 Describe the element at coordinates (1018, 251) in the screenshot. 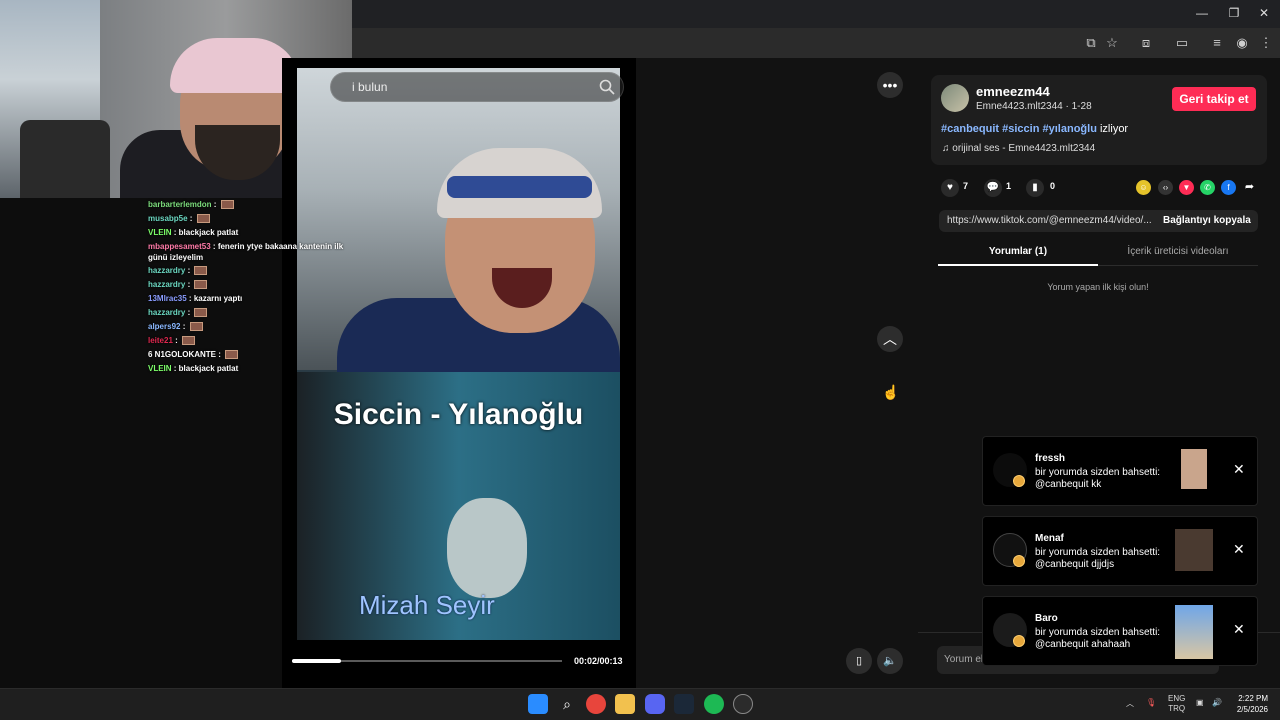

I see `tab-comments: Yorumlar (1)` at that location.